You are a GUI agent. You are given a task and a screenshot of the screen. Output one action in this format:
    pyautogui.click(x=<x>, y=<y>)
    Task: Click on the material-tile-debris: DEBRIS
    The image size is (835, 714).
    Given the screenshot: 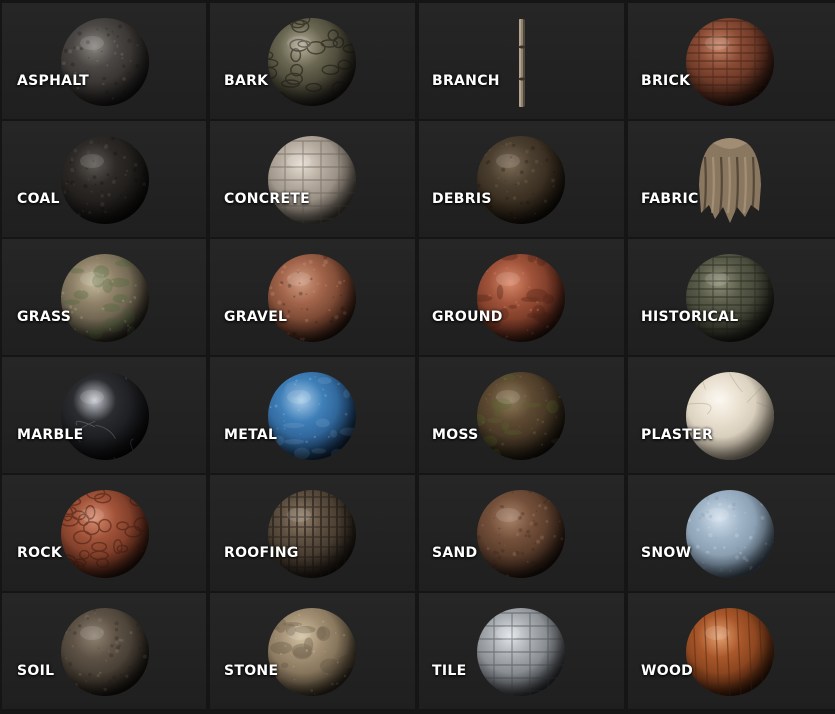 What is the action you would take?
    pyautogui.click(x=521, y=179)
    